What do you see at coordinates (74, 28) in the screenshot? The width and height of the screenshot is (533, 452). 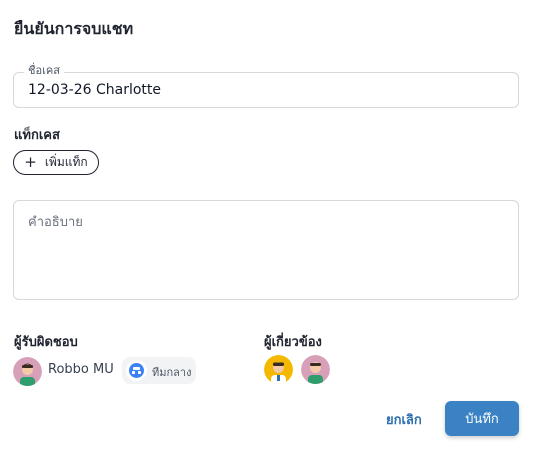 I see `dialog-title: ยืนยันการจบแชท` at bounding box center [74, 28].